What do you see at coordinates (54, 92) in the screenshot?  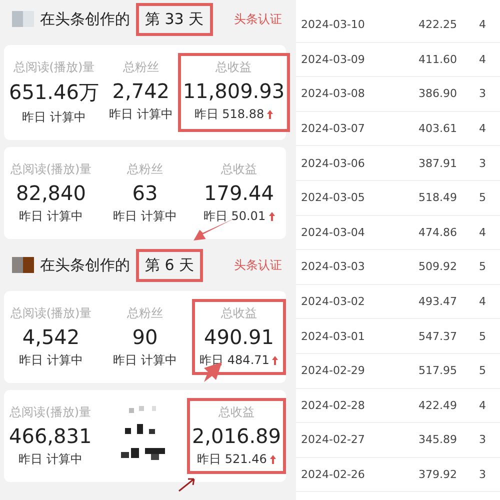 I see `stat-value: 651.46万` at bounding box center [54, 92].